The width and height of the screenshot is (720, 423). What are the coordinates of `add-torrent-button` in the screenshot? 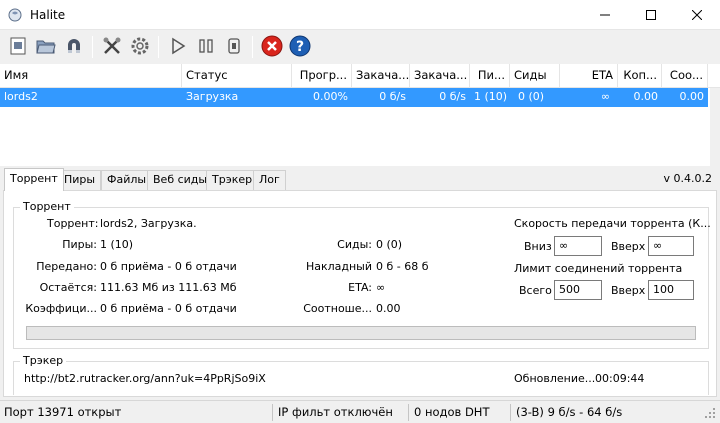 It's located at (18, 47).